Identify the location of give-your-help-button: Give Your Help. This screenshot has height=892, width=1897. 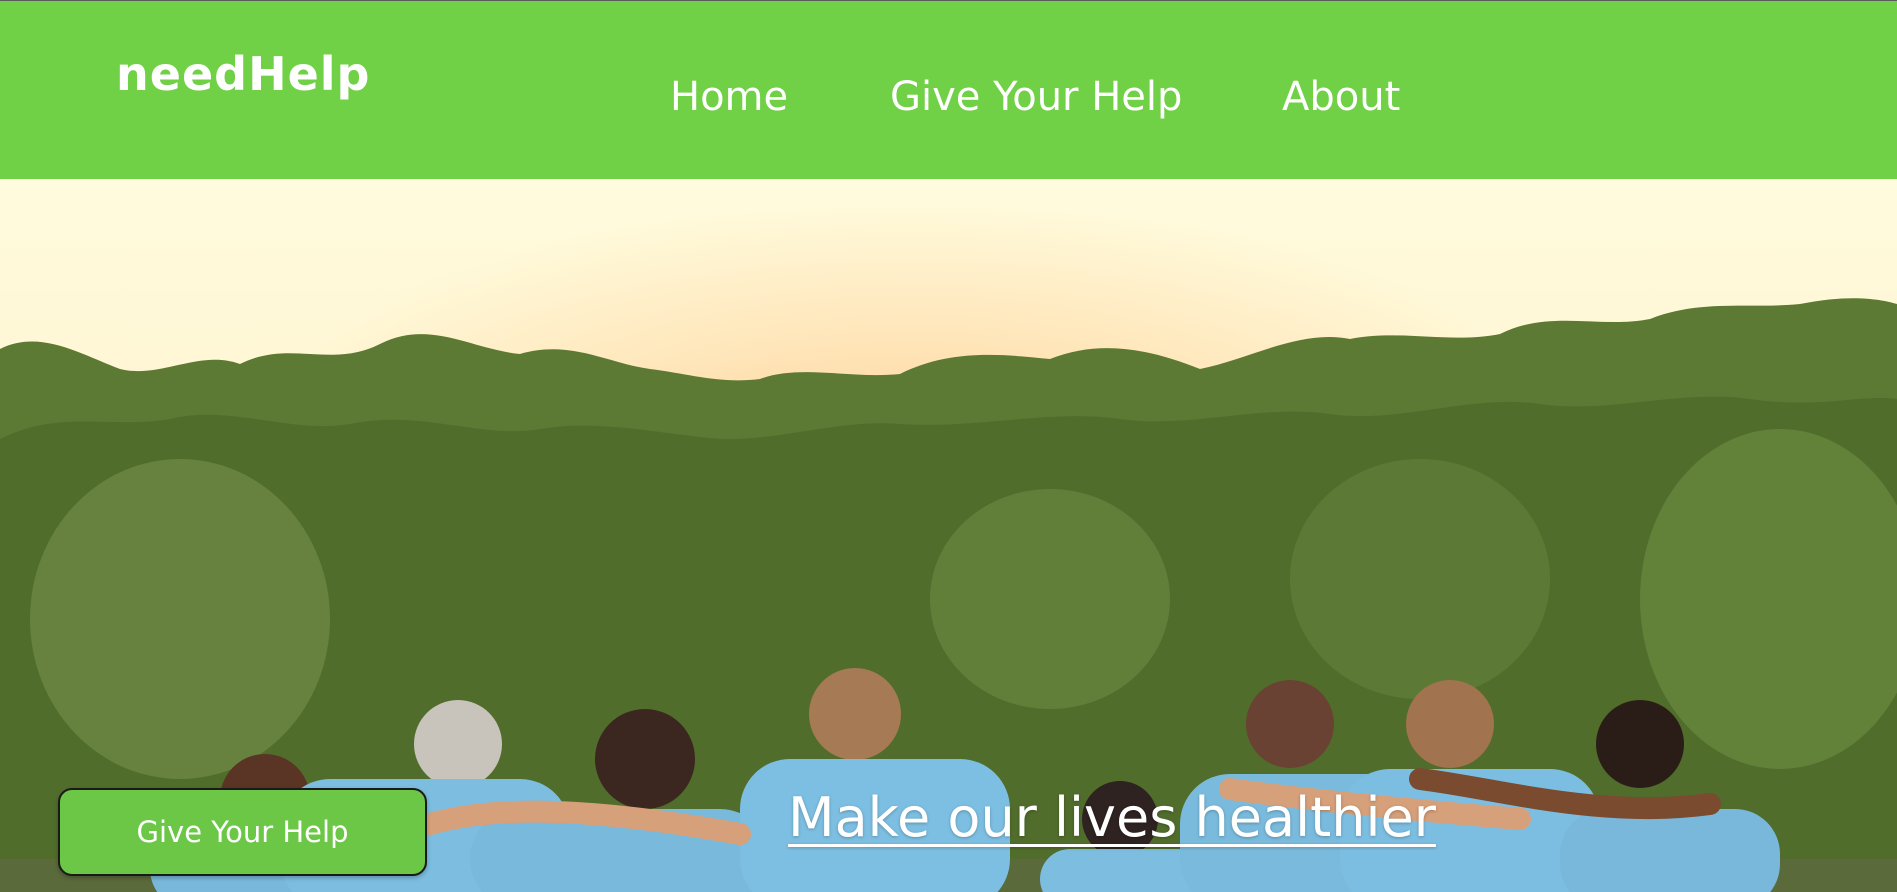
(242, 832).